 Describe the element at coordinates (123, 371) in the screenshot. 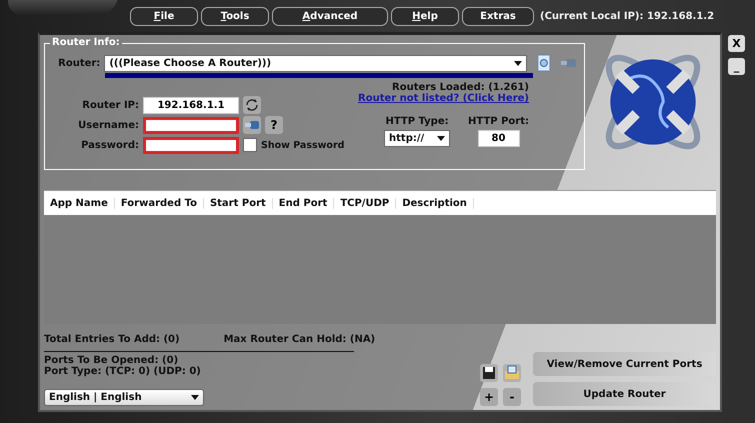

I see `port-type-text: Port Type: (TCP: 0) (UDP: 0)` at that location.